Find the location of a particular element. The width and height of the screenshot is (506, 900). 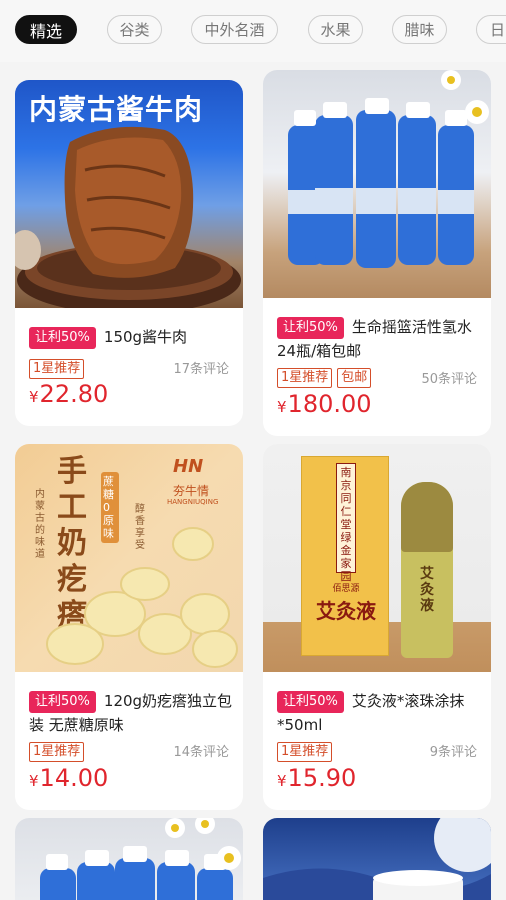

tab-shuiguo: 水果 is located at coordinates (335, 29).